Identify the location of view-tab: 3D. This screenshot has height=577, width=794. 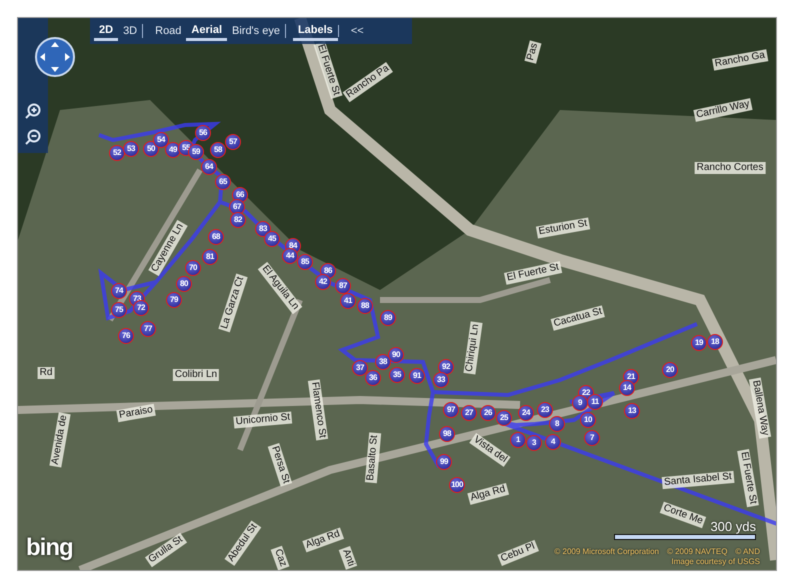
(130, 31).